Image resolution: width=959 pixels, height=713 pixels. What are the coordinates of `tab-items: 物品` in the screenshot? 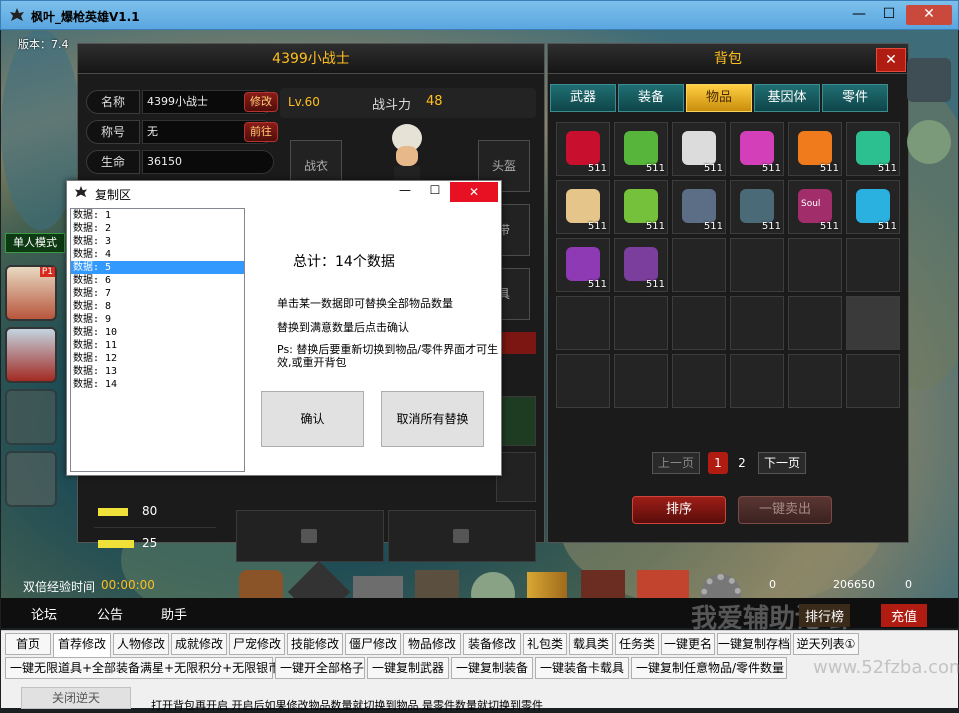 It's located at (719, 98).